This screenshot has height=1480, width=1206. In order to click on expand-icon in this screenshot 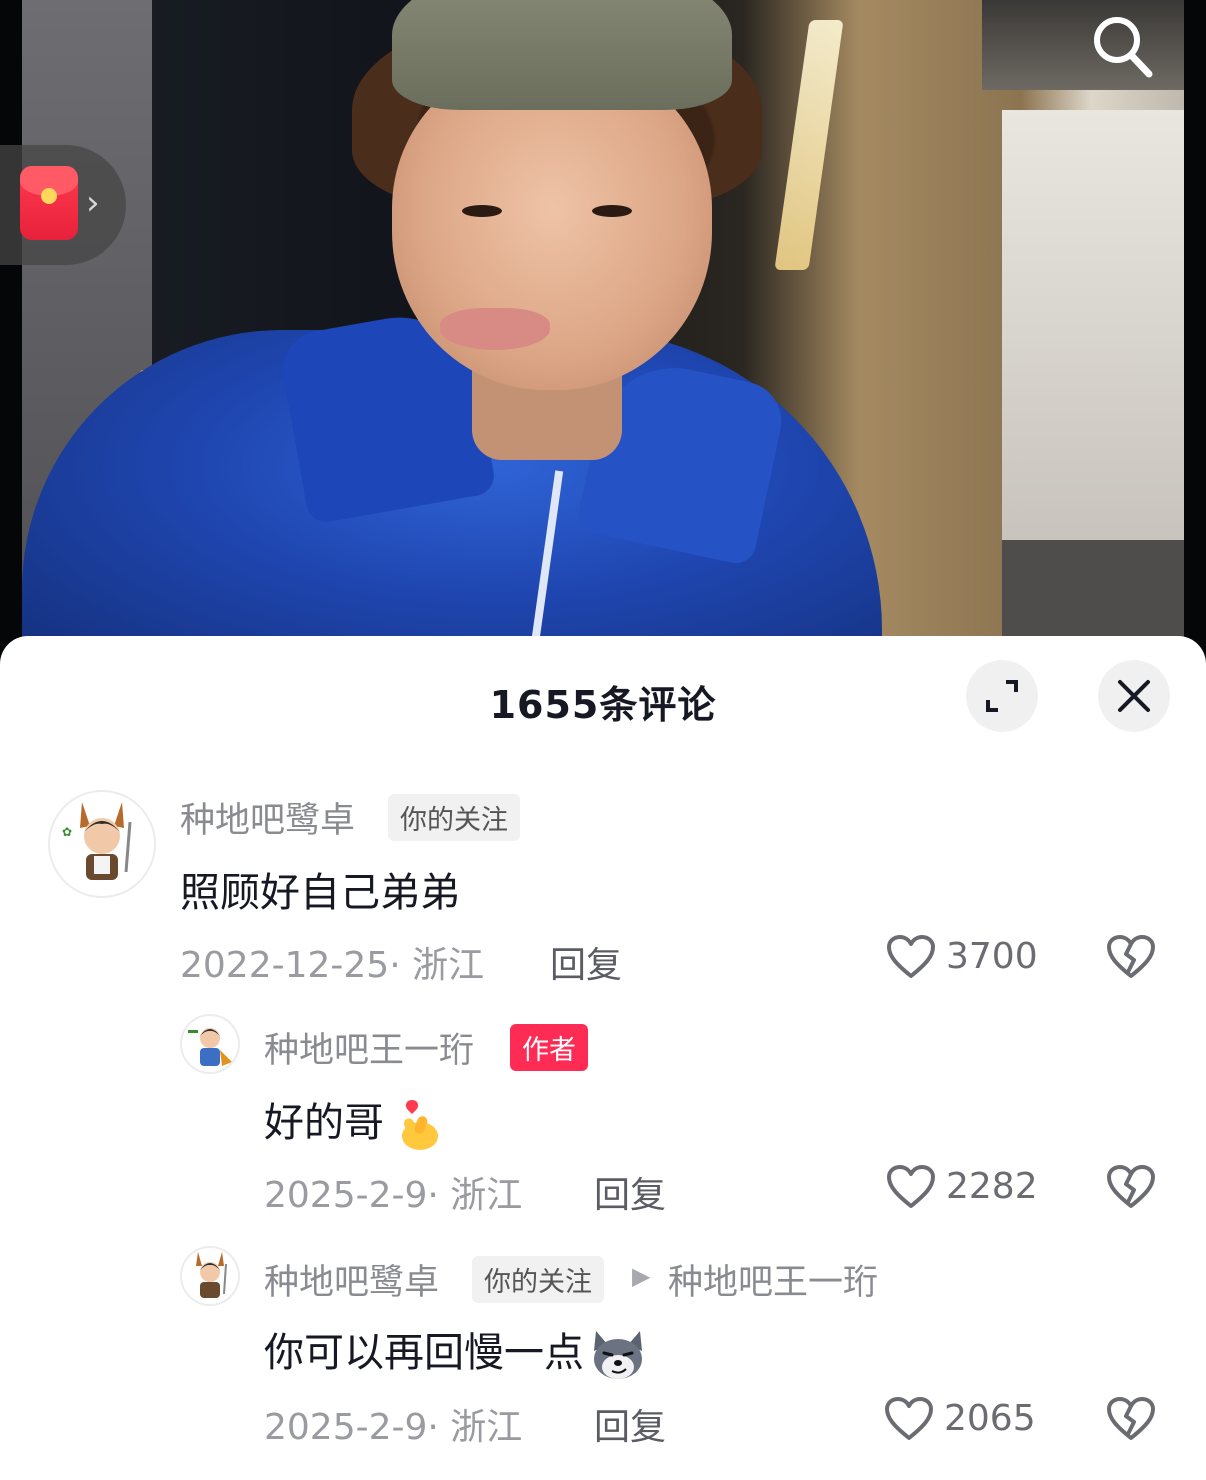, I will do `click(1002, 696)`.